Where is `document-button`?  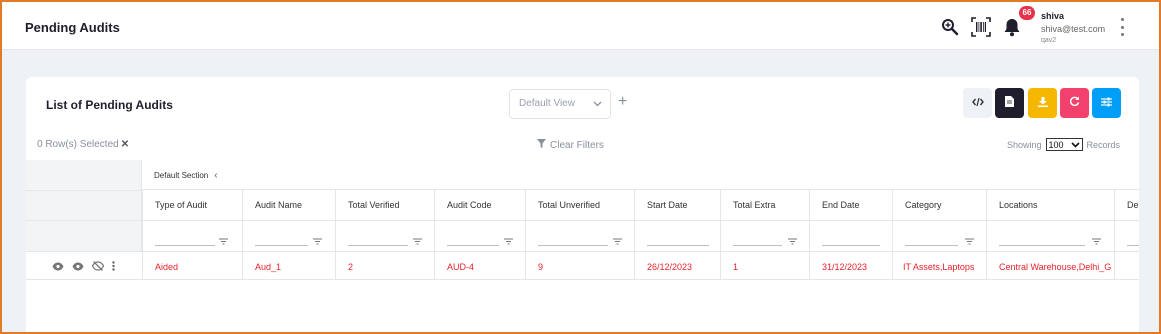
document-button is located at coordinates (1009, 103).